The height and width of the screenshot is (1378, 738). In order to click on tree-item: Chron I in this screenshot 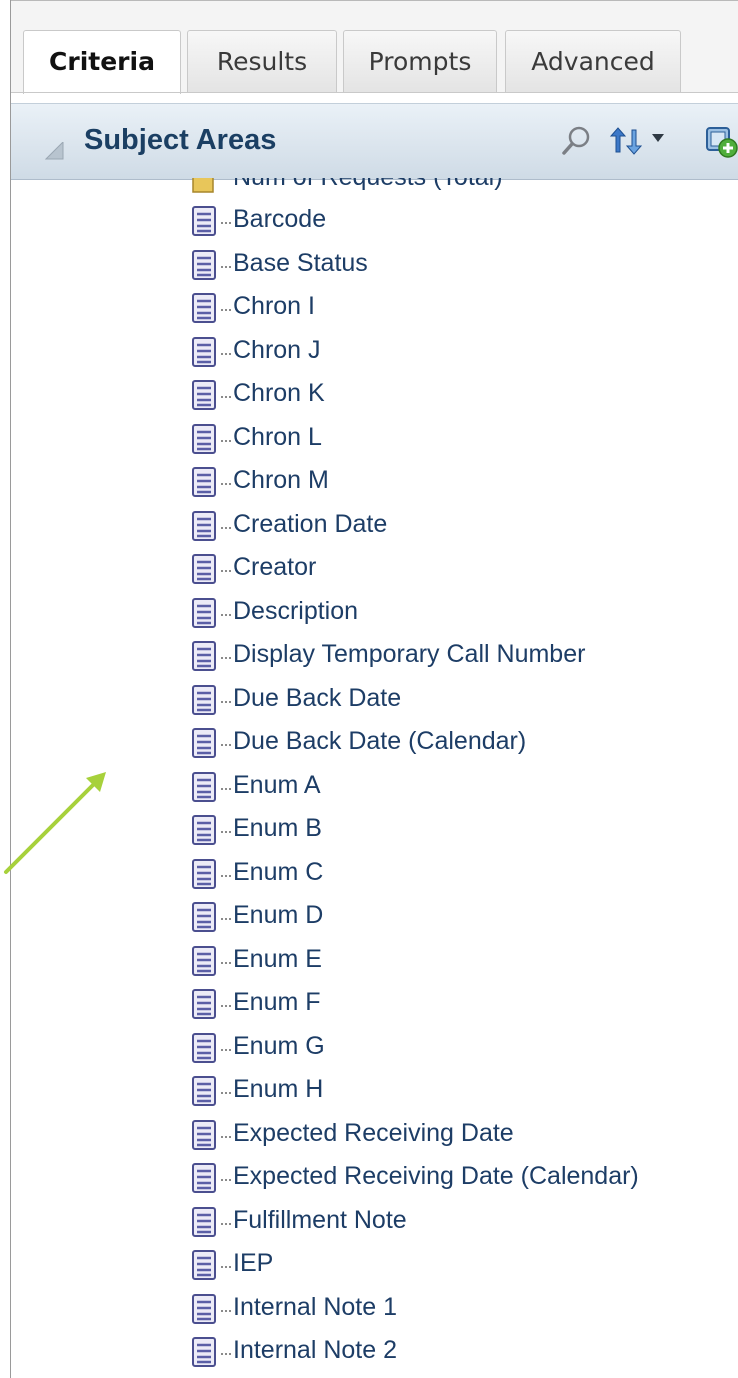, I will do `click(374, 309)`.